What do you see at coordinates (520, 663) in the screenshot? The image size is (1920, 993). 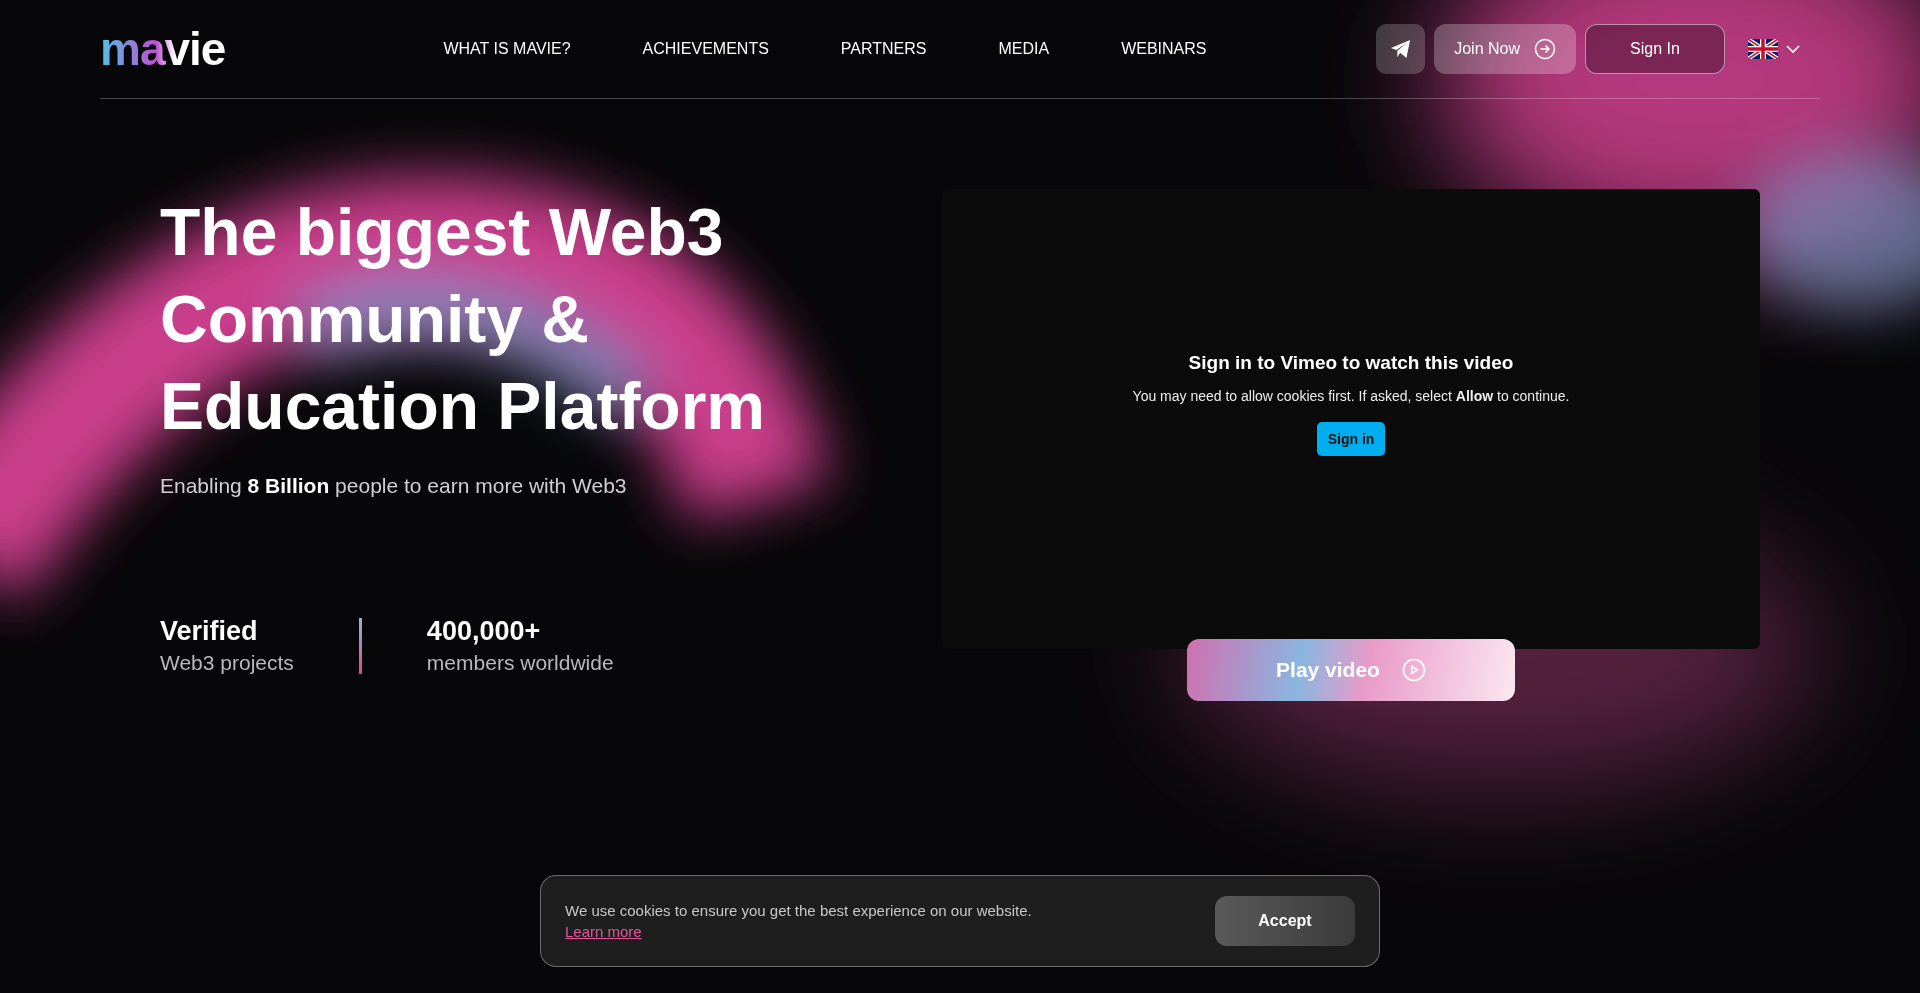 I see `stat-label: members worldwide` at bounding box center [520, 663].